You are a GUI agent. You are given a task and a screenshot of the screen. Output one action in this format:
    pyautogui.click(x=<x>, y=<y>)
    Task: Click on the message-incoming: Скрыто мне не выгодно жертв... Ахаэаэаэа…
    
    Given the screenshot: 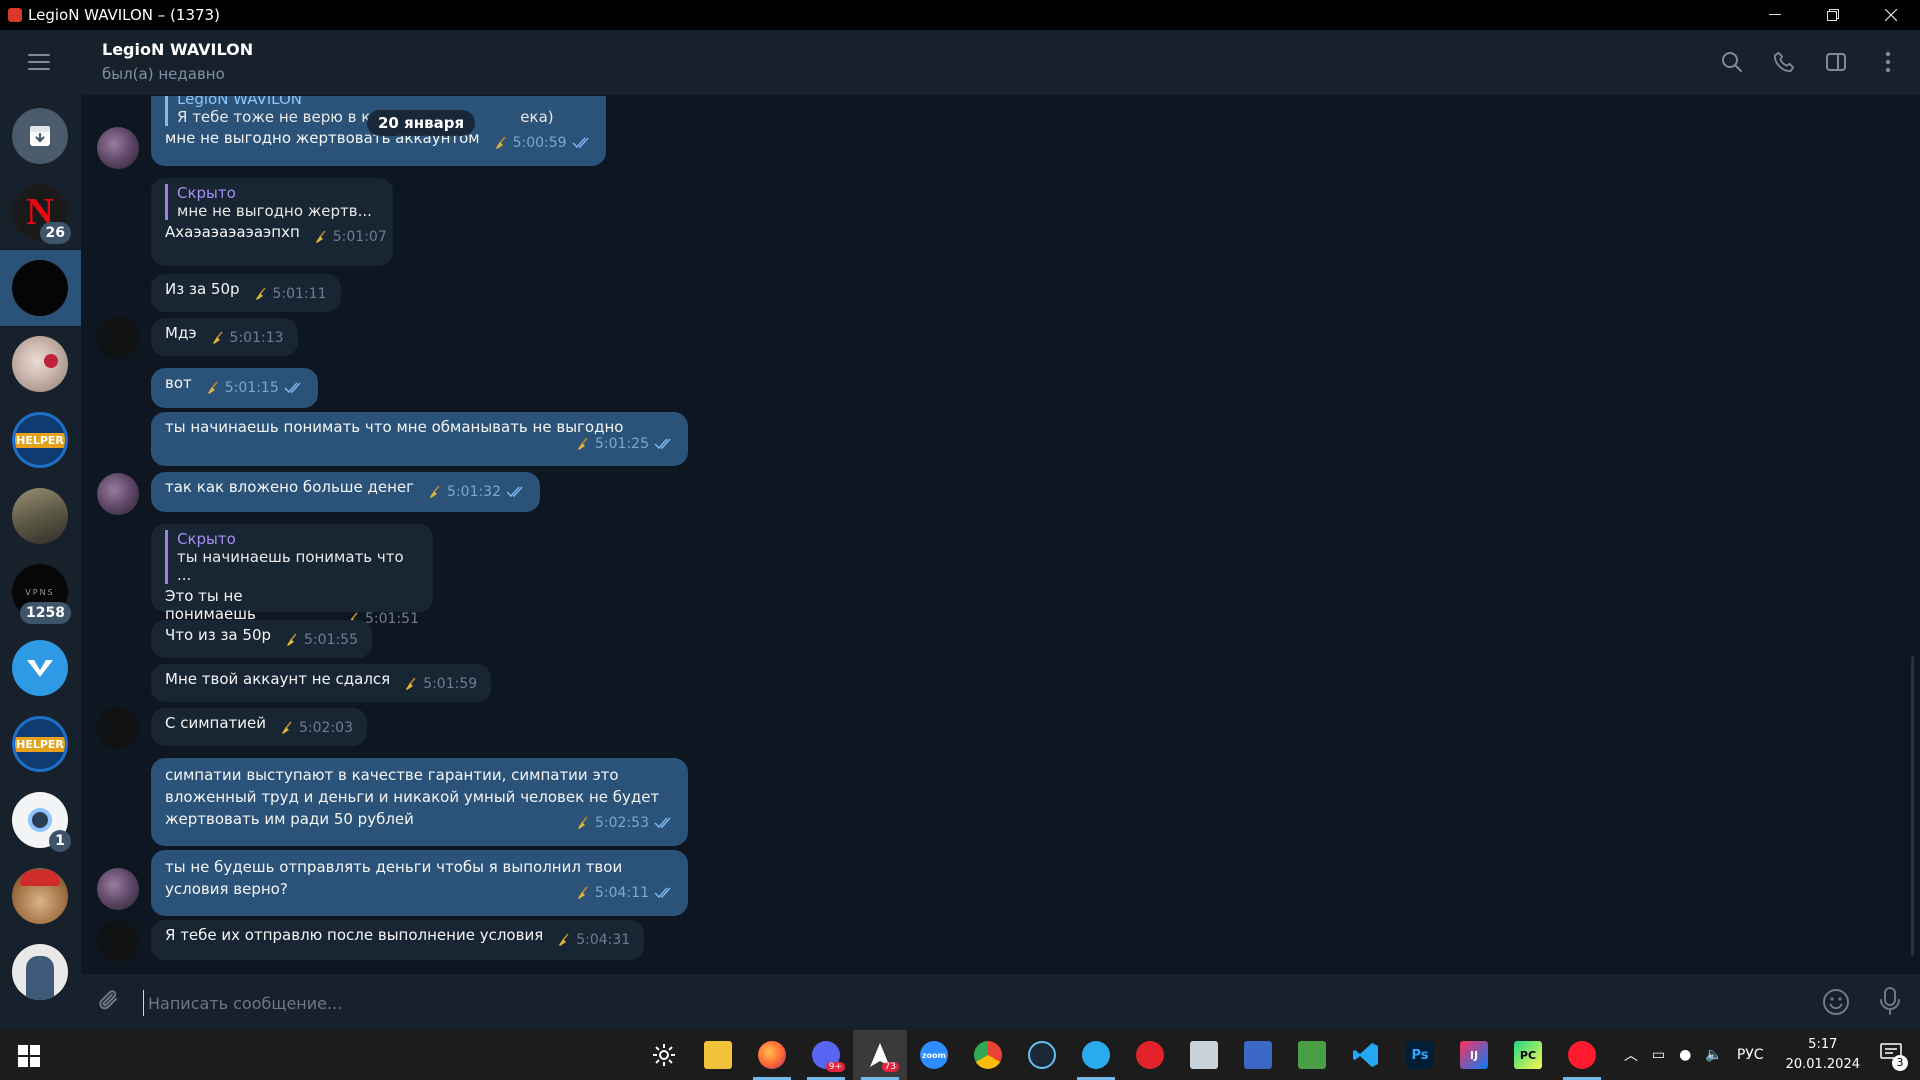 What is the action you would take?
    pyautogui.click(x=272, y=222)
    